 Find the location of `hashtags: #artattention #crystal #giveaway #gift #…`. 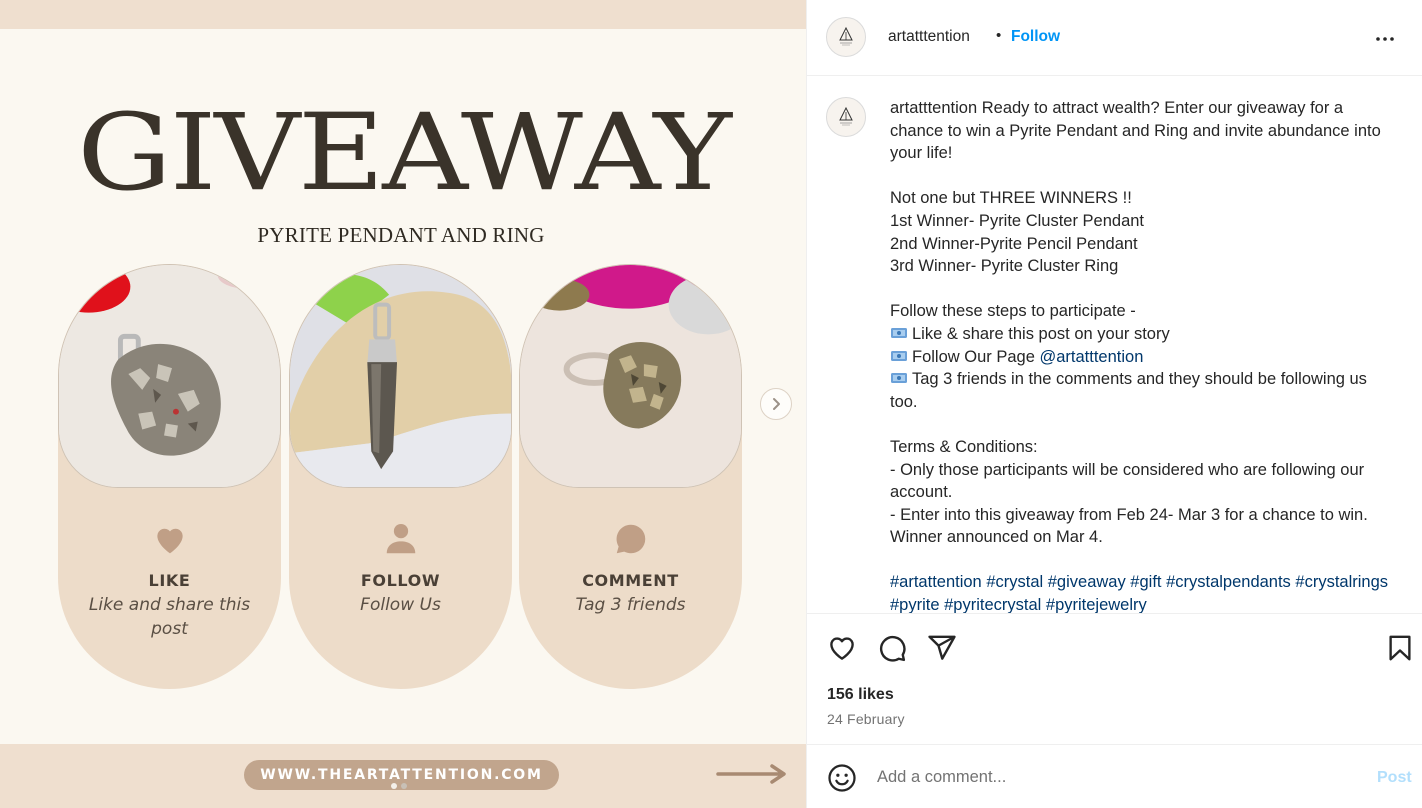

hashtags: #artattention #crystal #giveaway #gift #… is located at coordinates (1140, 592).